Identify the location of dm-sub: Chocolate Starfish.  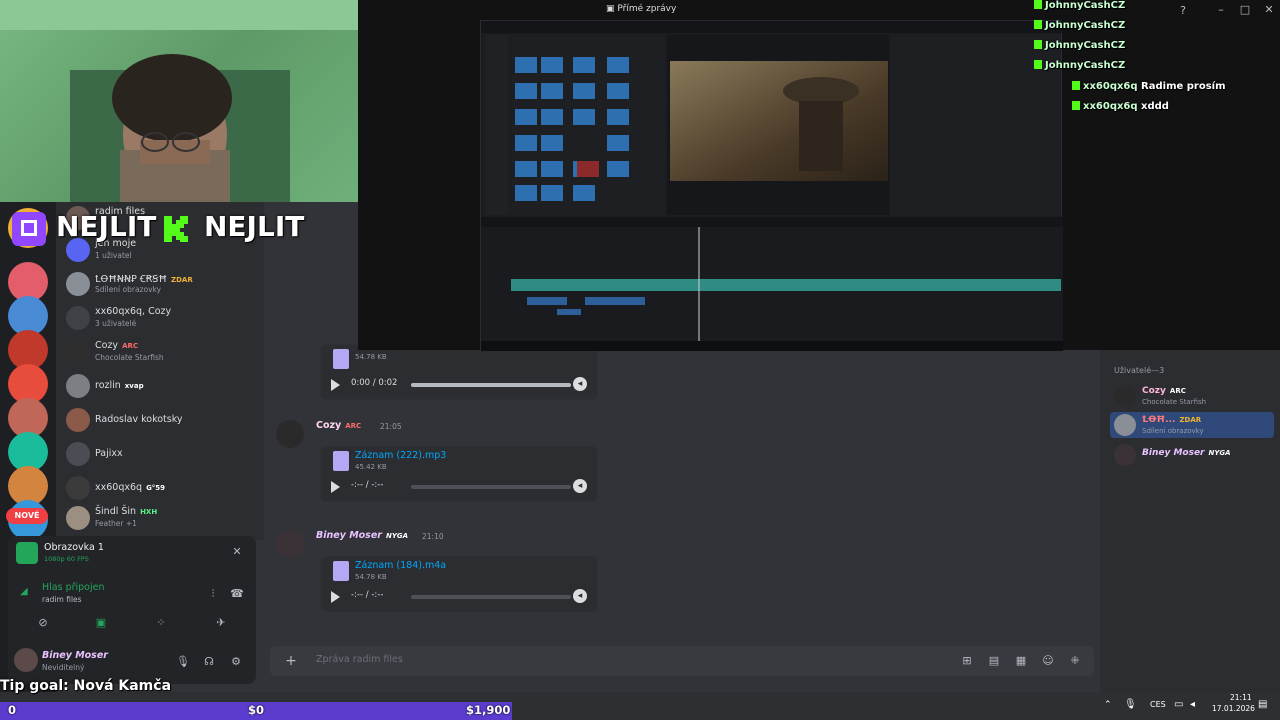
(129, 357).